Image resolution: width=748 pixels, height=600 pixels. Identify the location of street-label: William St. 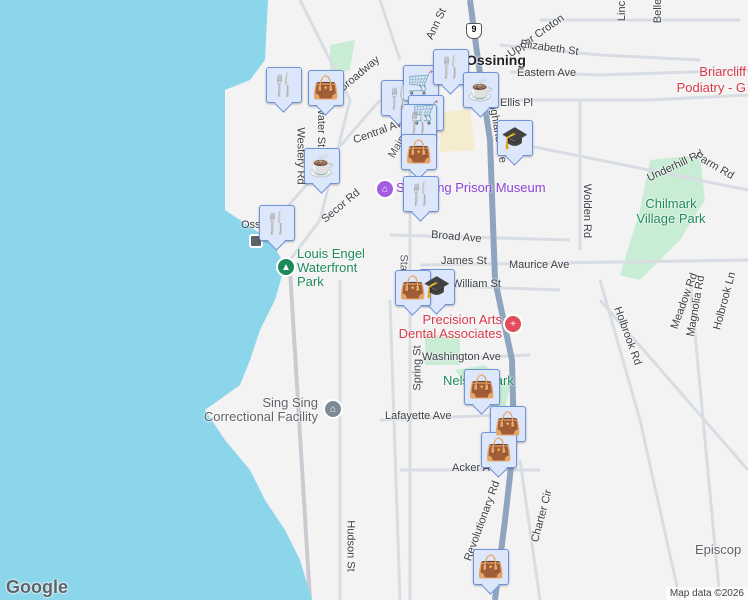
(476, 284).